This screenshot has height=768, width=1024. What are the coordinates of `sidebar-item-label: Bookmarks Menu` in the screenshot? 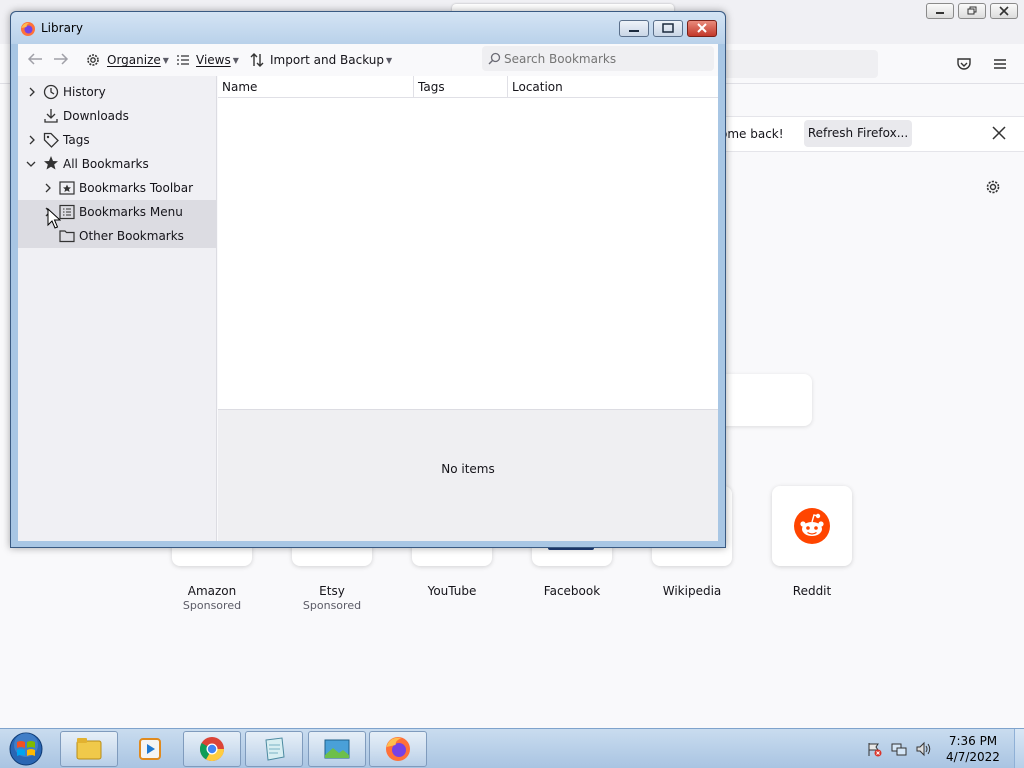 It's located at (131, 212).